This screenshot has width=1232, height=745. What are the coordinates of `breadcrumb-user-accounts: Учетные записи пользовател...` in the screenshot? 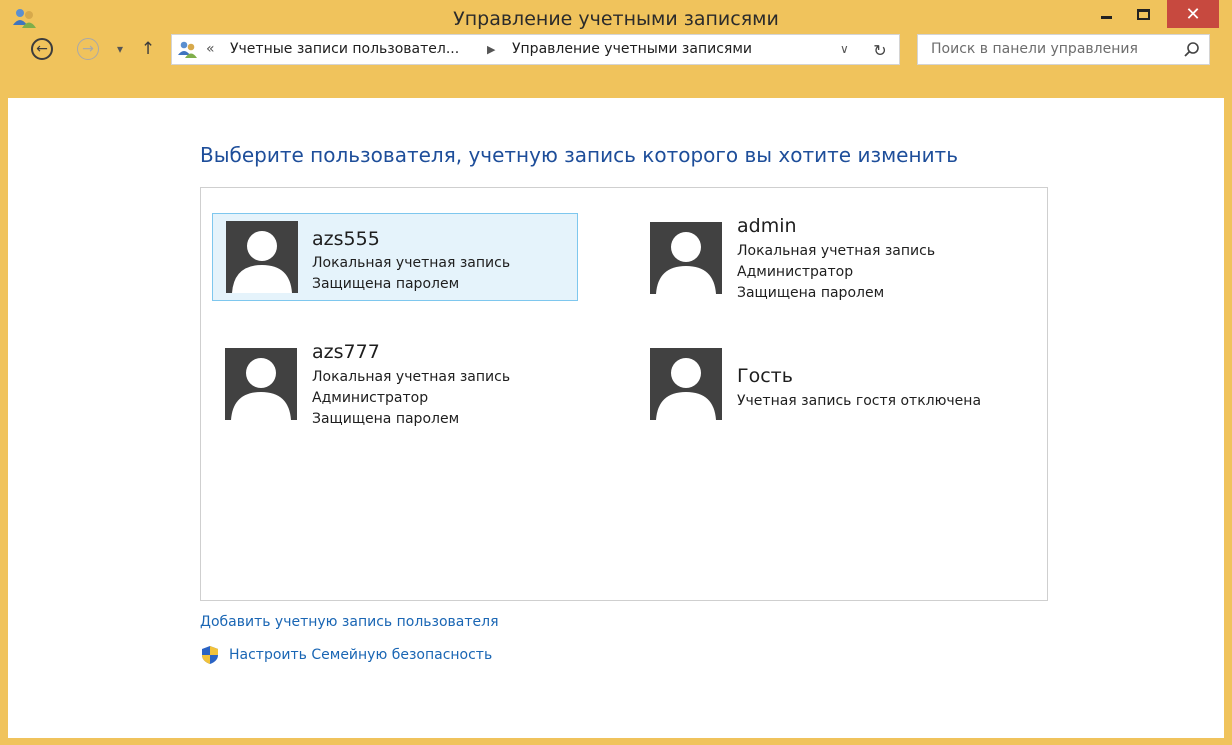 It's located at (344, 49).